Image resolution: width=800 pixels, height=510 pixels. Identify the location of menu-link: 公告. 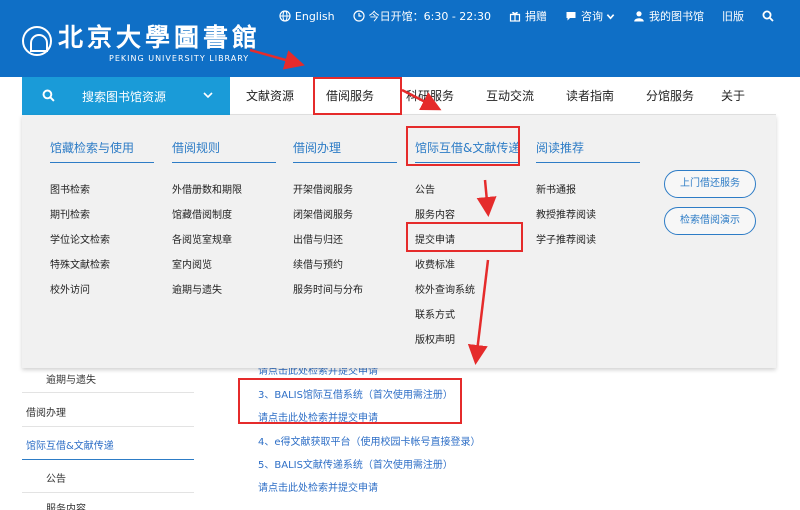
(425, 188).